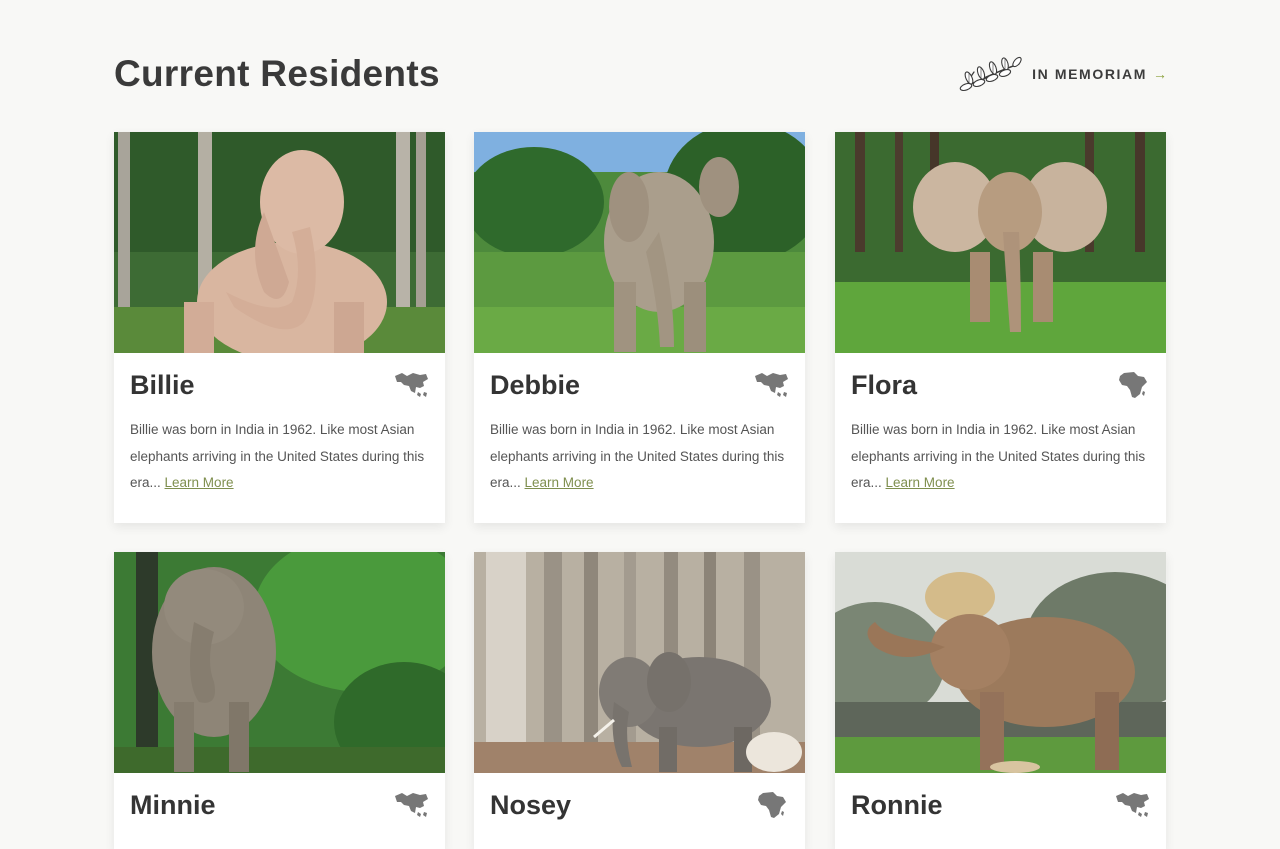 The image size is (1280, 849). Describe the element at coordinates (535, 385) in the screenshot. I see `resident-name: Debbie` at that location.